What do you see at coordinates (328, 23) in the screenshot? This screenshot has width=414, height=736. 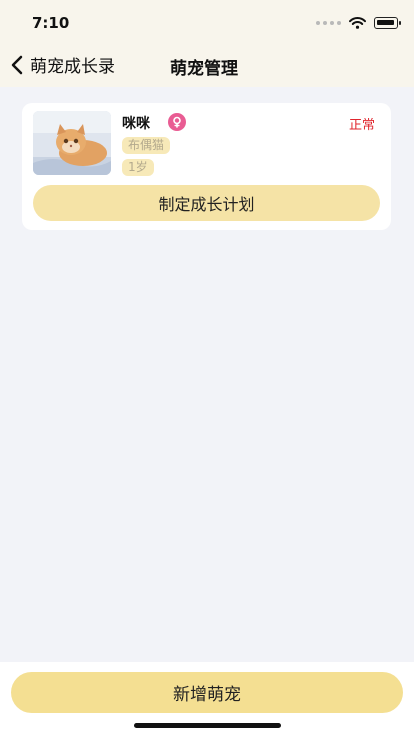 I see `signal-dots-icon` at bounding box center [328, 23].